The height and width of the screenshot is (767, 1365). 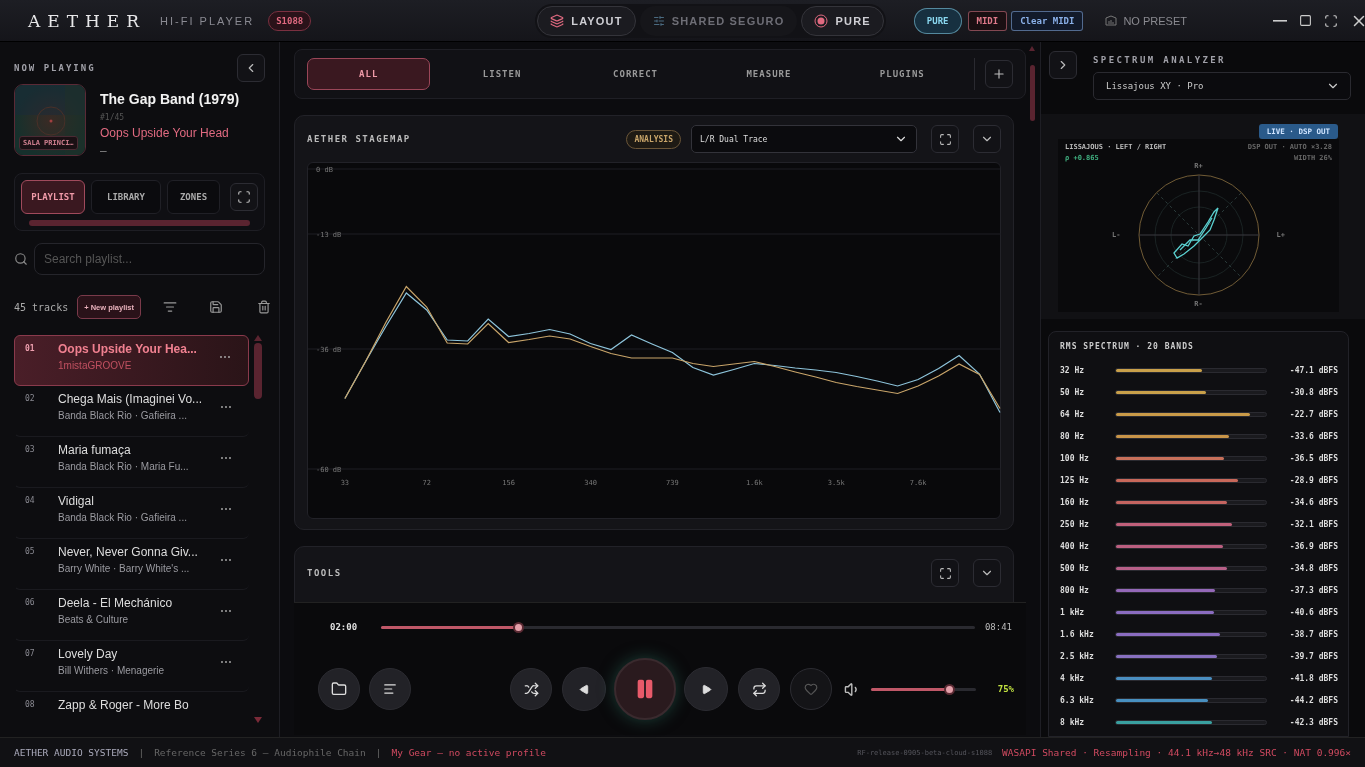 I want to click on midi-button: MIDI, so click(x=987, y=20).